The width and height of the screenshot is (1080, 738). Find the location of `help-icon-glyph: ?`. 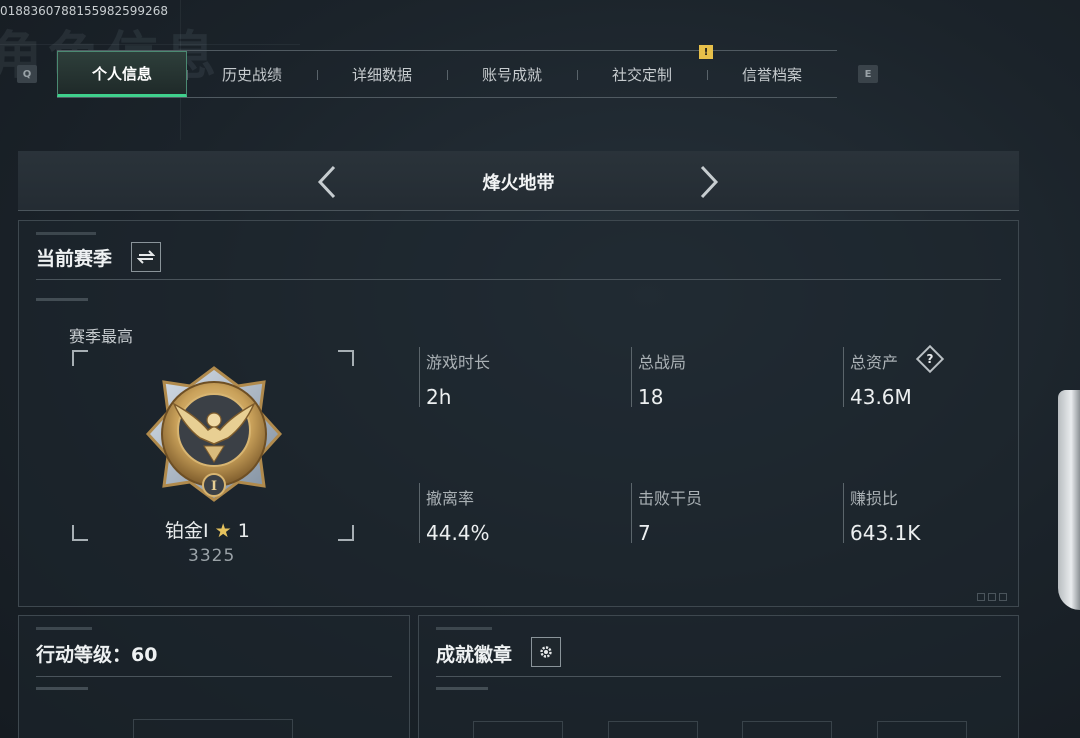

help-icon-glyph: ? is located at coordinates (930, 359).